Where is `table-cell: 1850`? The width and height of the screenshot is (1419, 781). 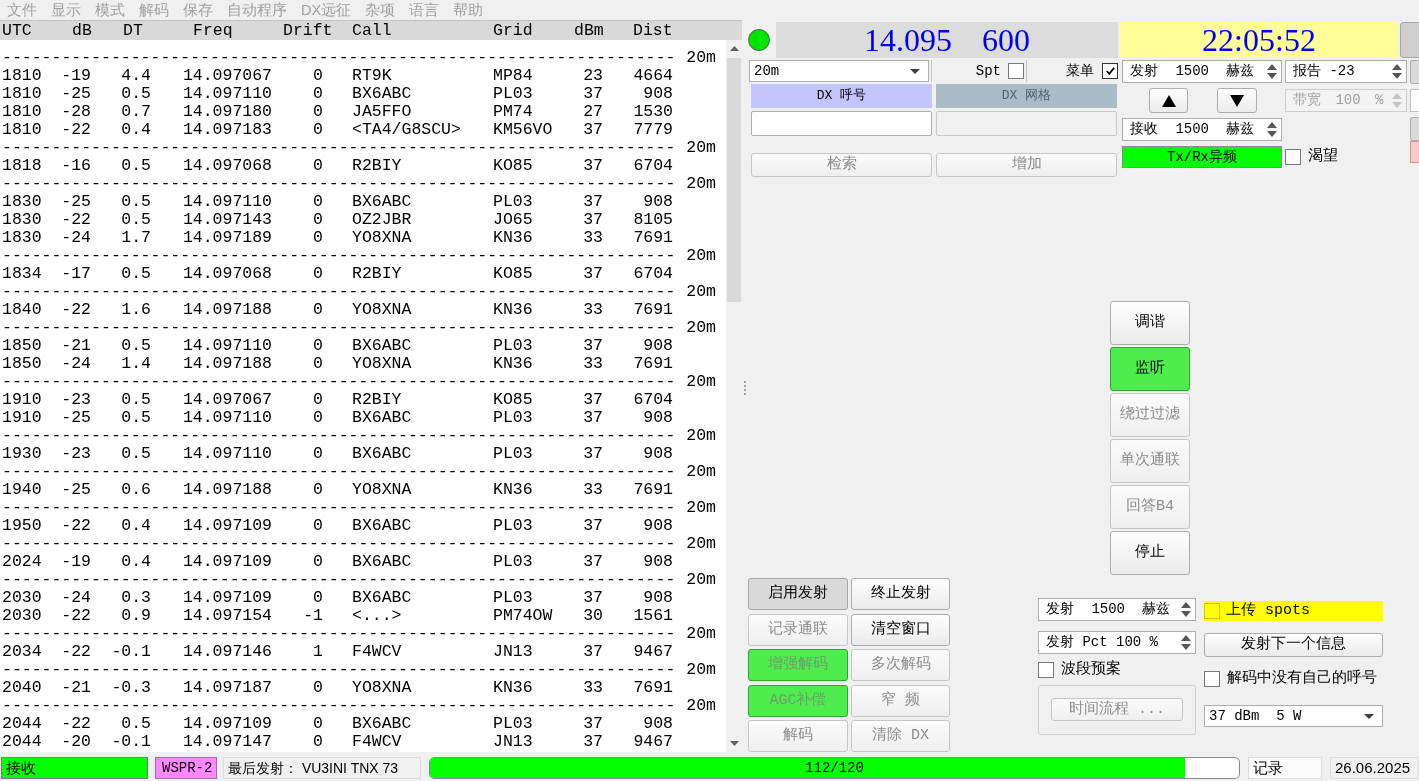 table-cell: 1850 is located at coordinates (22, 364).